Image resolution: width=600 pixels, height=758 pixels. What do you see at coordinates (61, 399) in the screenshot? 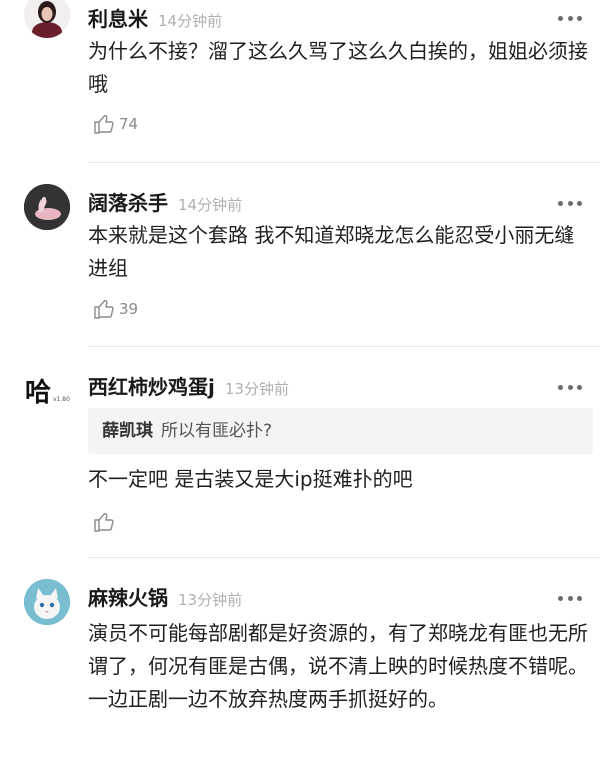
I see `avatar-badge: v1.80` at bounding box center [61, 399].